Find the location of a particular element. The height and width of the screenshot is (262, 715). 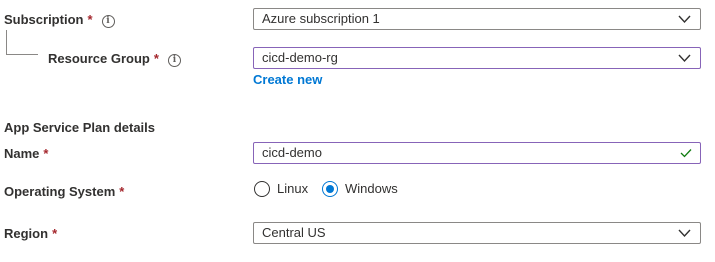

tree-connector-vertical is located at coordinates (6, 42).